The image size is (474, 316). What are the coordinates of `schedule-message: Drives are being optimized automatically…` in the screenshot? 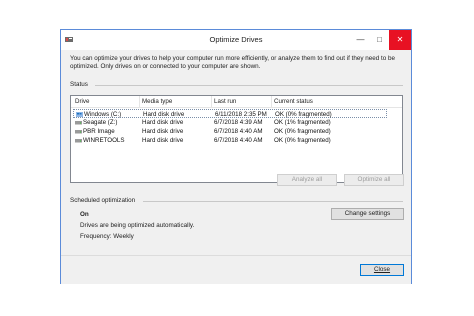 It's located at (137, 225).